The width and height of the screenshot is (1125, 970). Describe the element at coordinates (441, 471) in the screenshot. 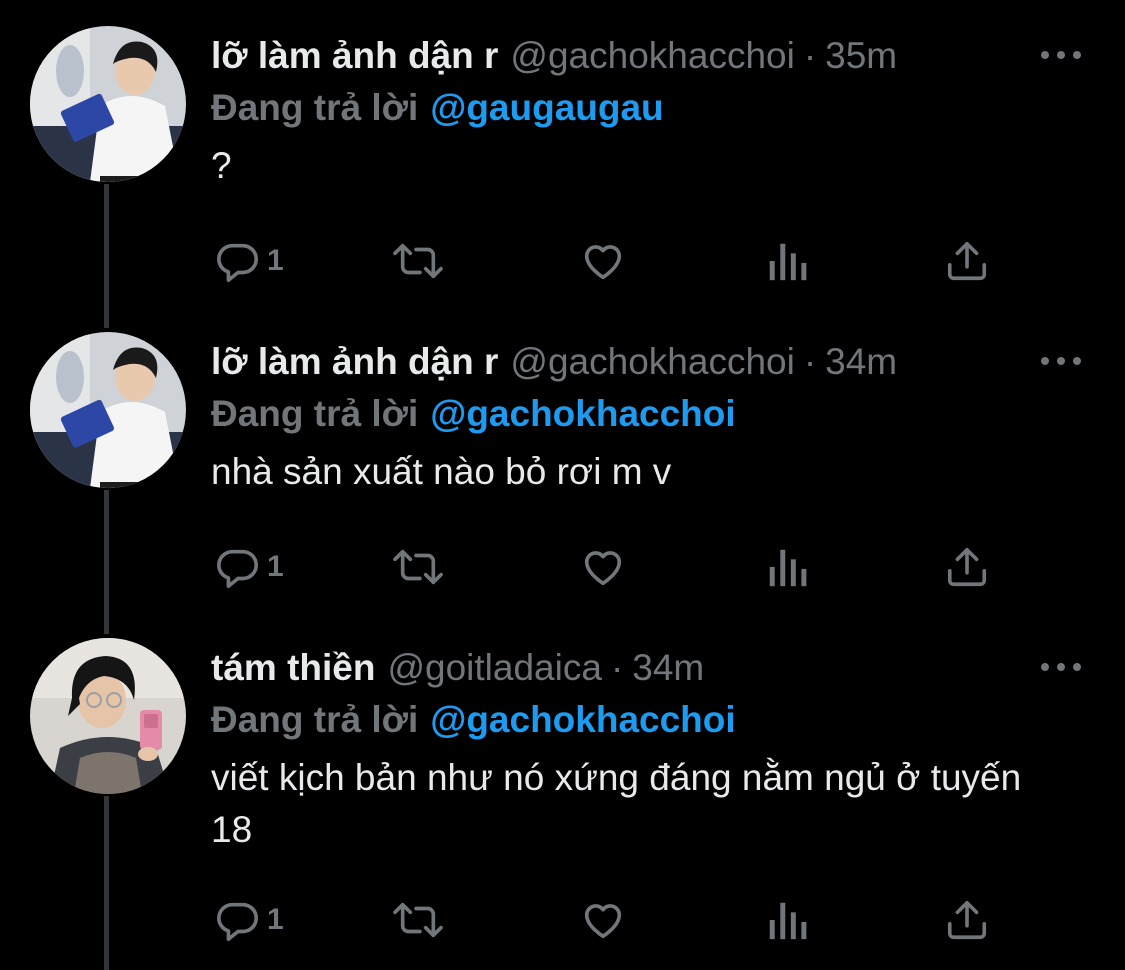

I see `tweet-text: nhà sản xuất nào bỏ rơi m v` at that location.